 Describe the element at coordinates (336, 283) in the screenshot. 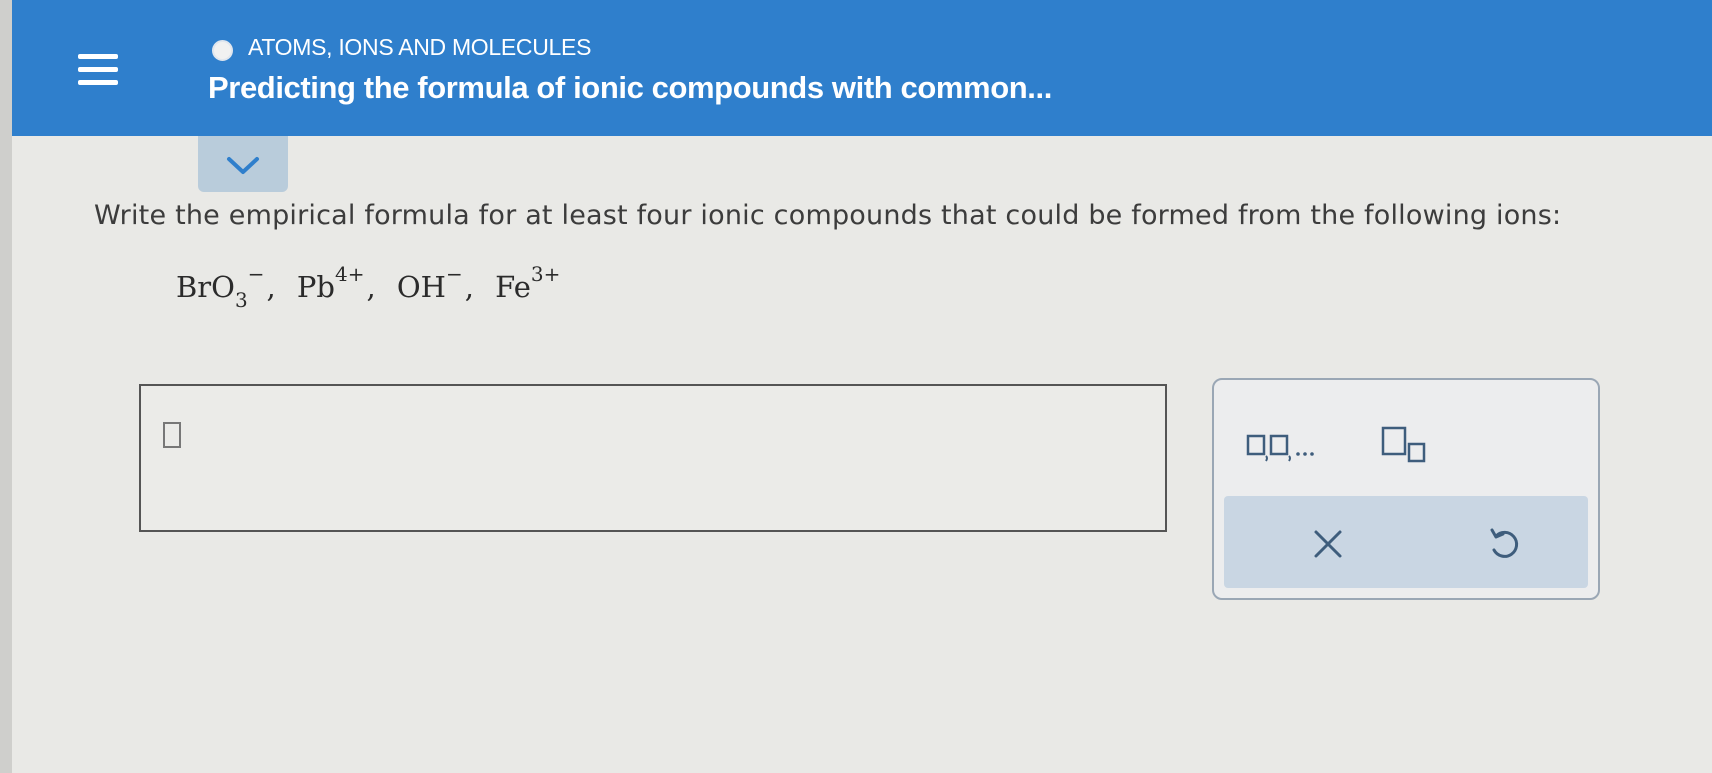

I see `ion-lead: Pb4+,` at that location.